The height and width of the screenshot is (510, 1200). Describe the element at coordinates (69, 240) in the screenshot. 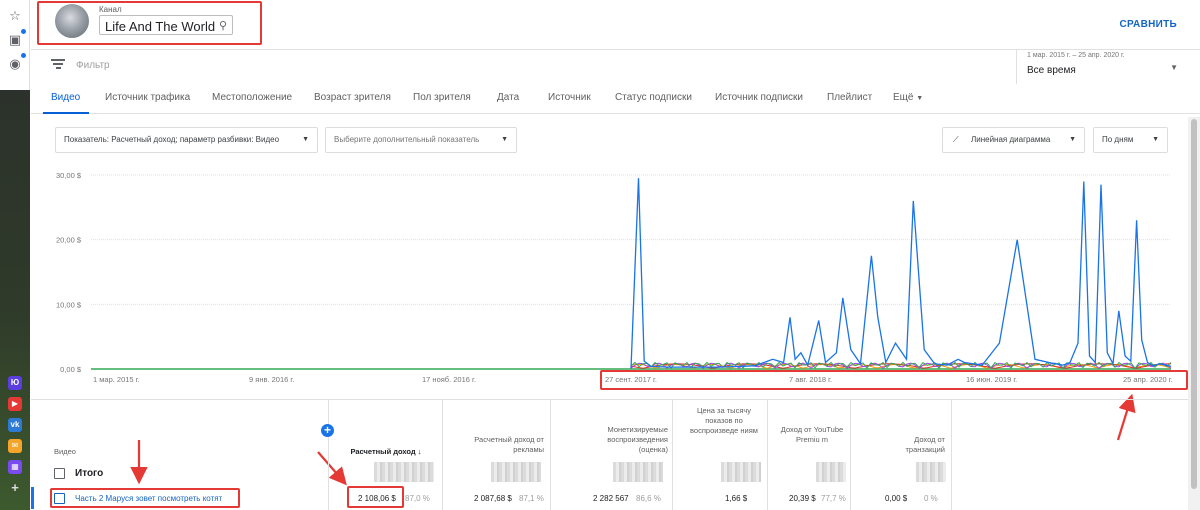

I see `y-tick-label: 20,00 $` at that location.